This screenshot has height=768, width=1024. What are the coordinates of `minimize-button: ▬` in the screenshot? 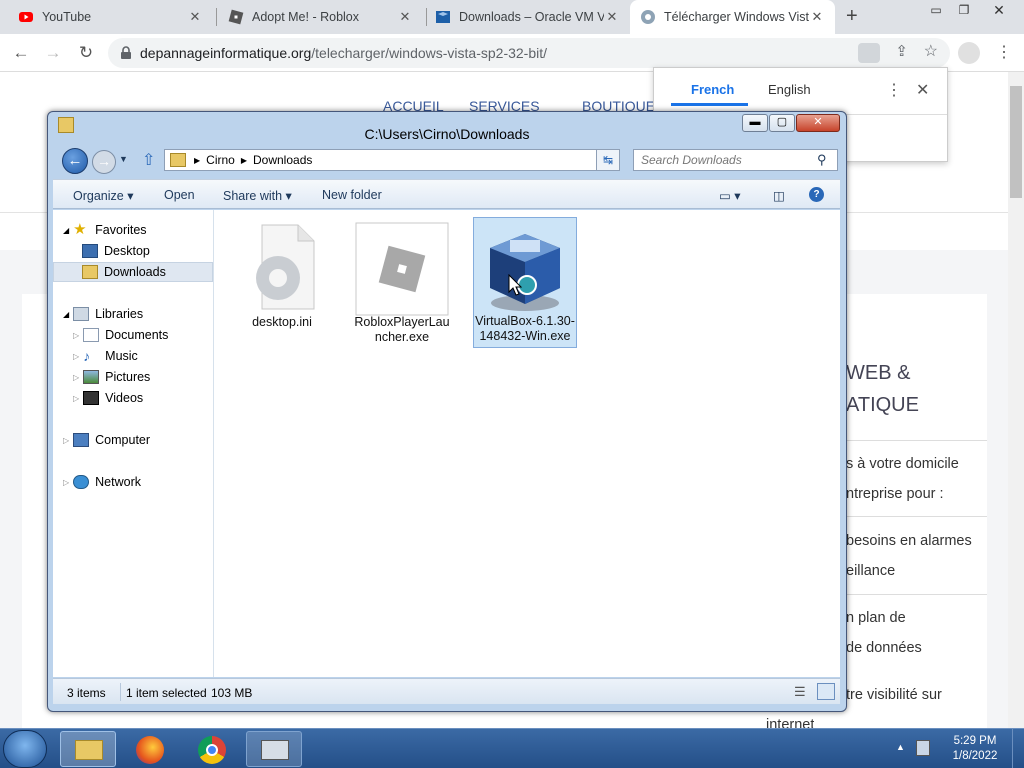 It's located at (755, 123).